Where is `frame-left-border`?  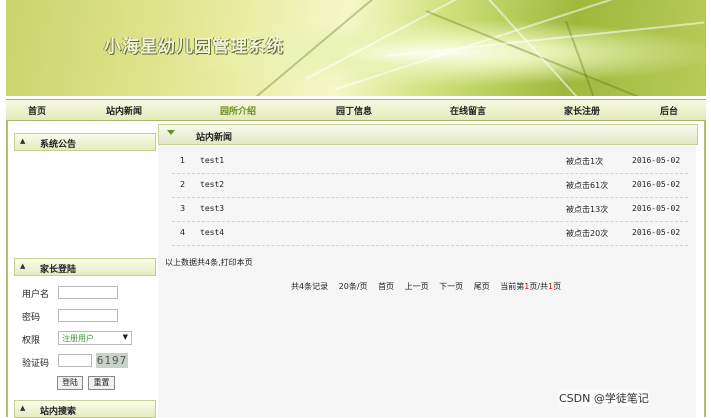
frame-left-border is located at coordinates (7, 268).